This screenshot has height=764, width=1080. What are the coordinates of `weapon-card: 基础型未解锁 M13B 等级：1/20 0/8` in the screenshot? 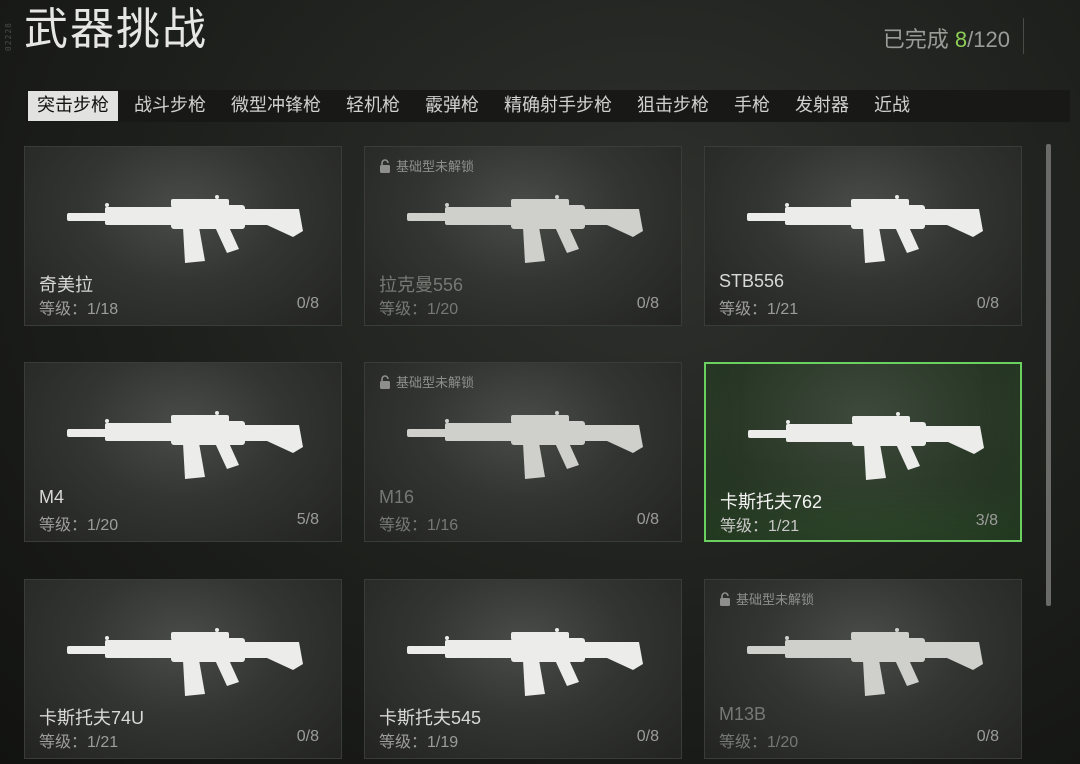 It's located at (863, 669).